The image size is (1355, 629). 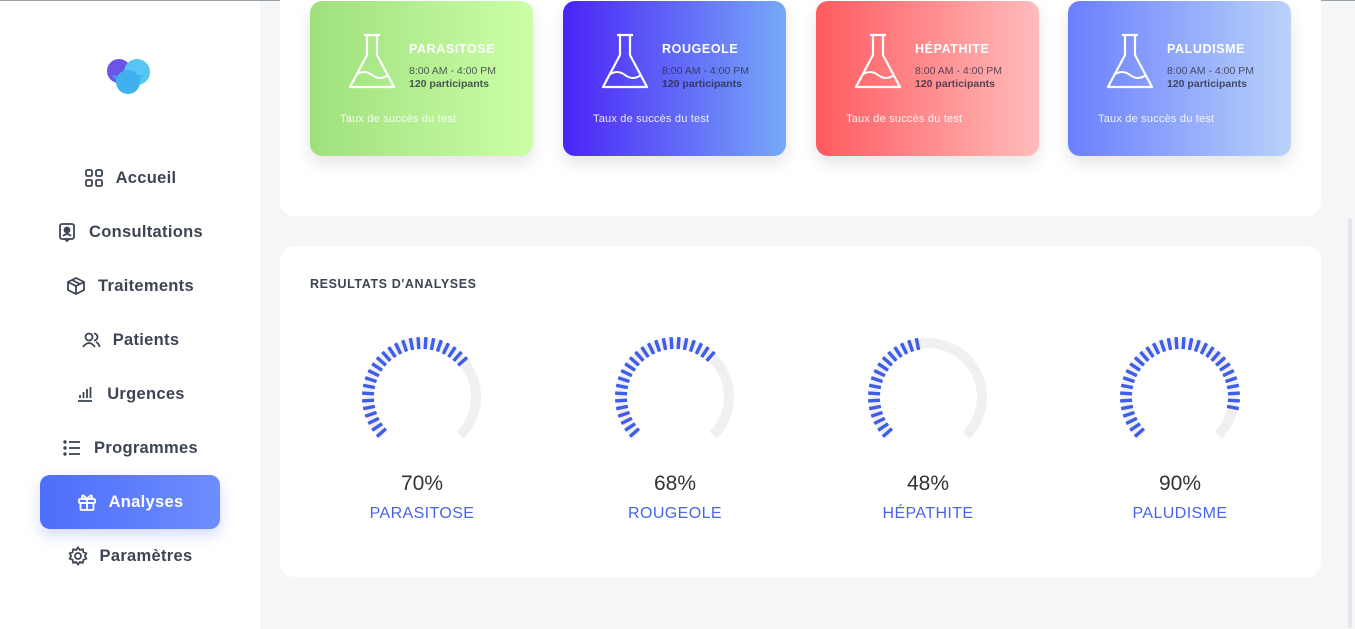 What do you see at coordinates (452, 49) in the screenshot?
I see `card-title: PARASITOSE` at bounding box center [452, 49].